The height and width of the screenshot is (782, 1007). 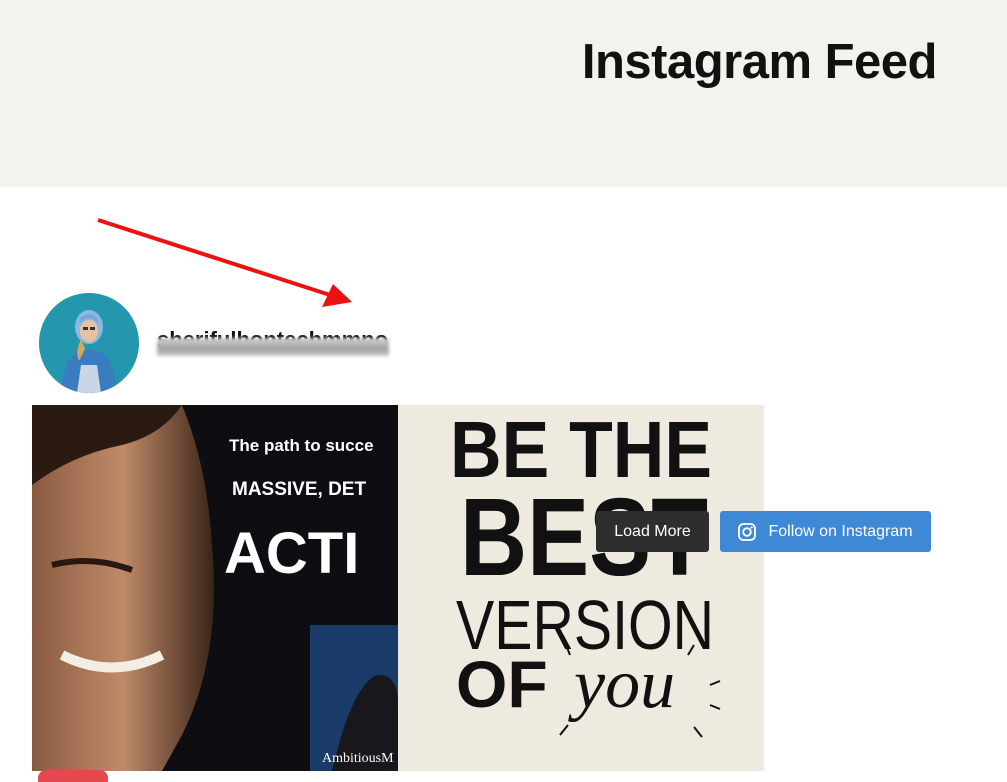 What do you see at coordinates (291, 553) in the screenshot?
I see `post-text-line: ACTI` at bounding box center [291, 553].